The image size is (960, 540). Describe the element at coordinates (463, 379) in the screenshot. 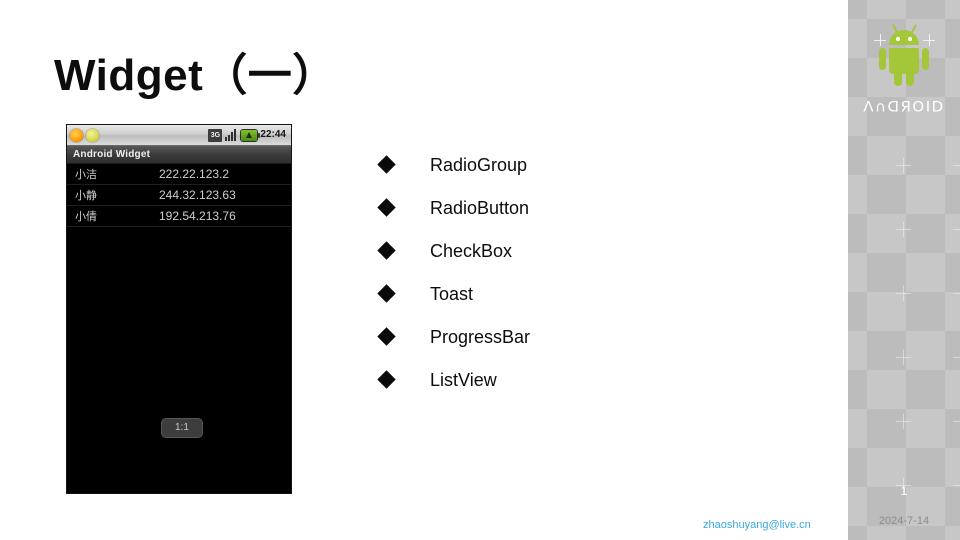

I see `bullet-label: ListView` at that location.